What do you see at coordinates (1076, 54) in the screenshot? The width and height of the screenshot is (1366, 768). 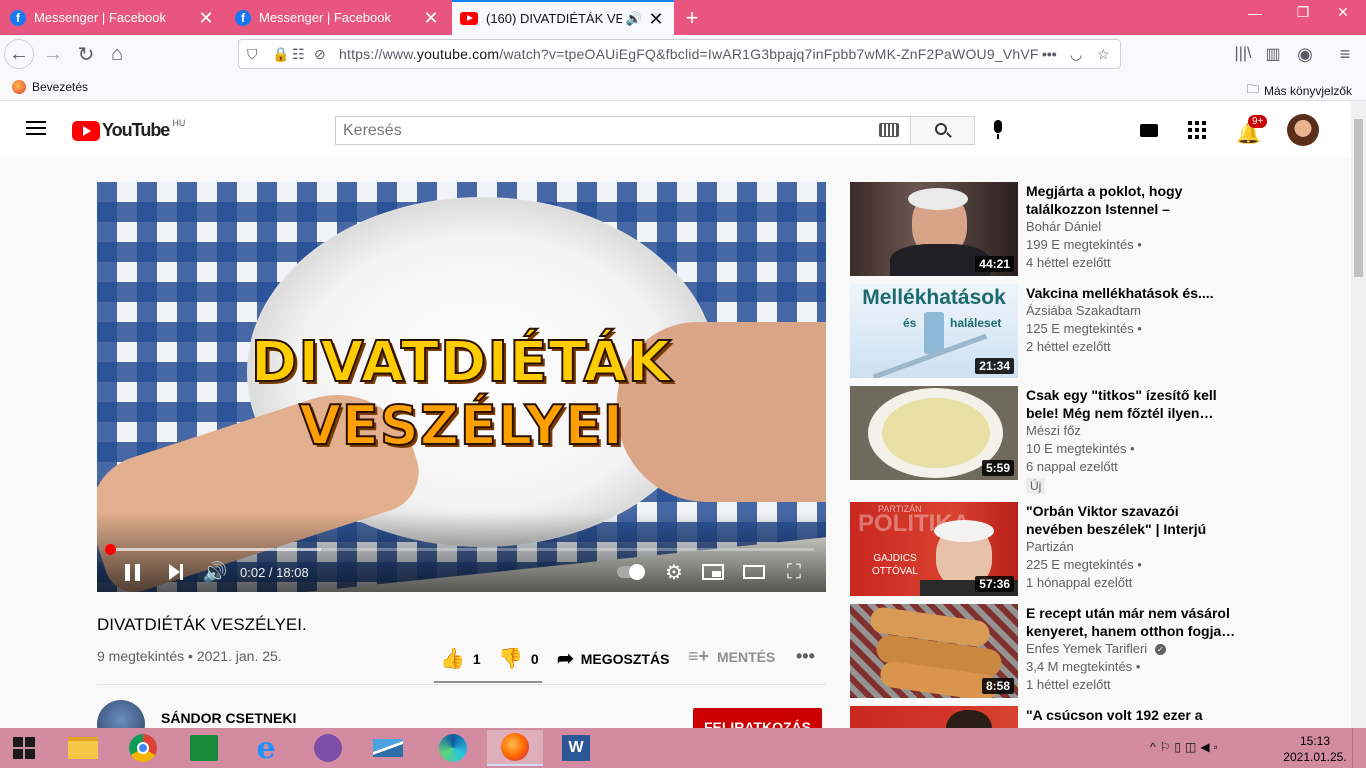 I see `pocket-icon: ◡` at bounding box center [1076, 54].